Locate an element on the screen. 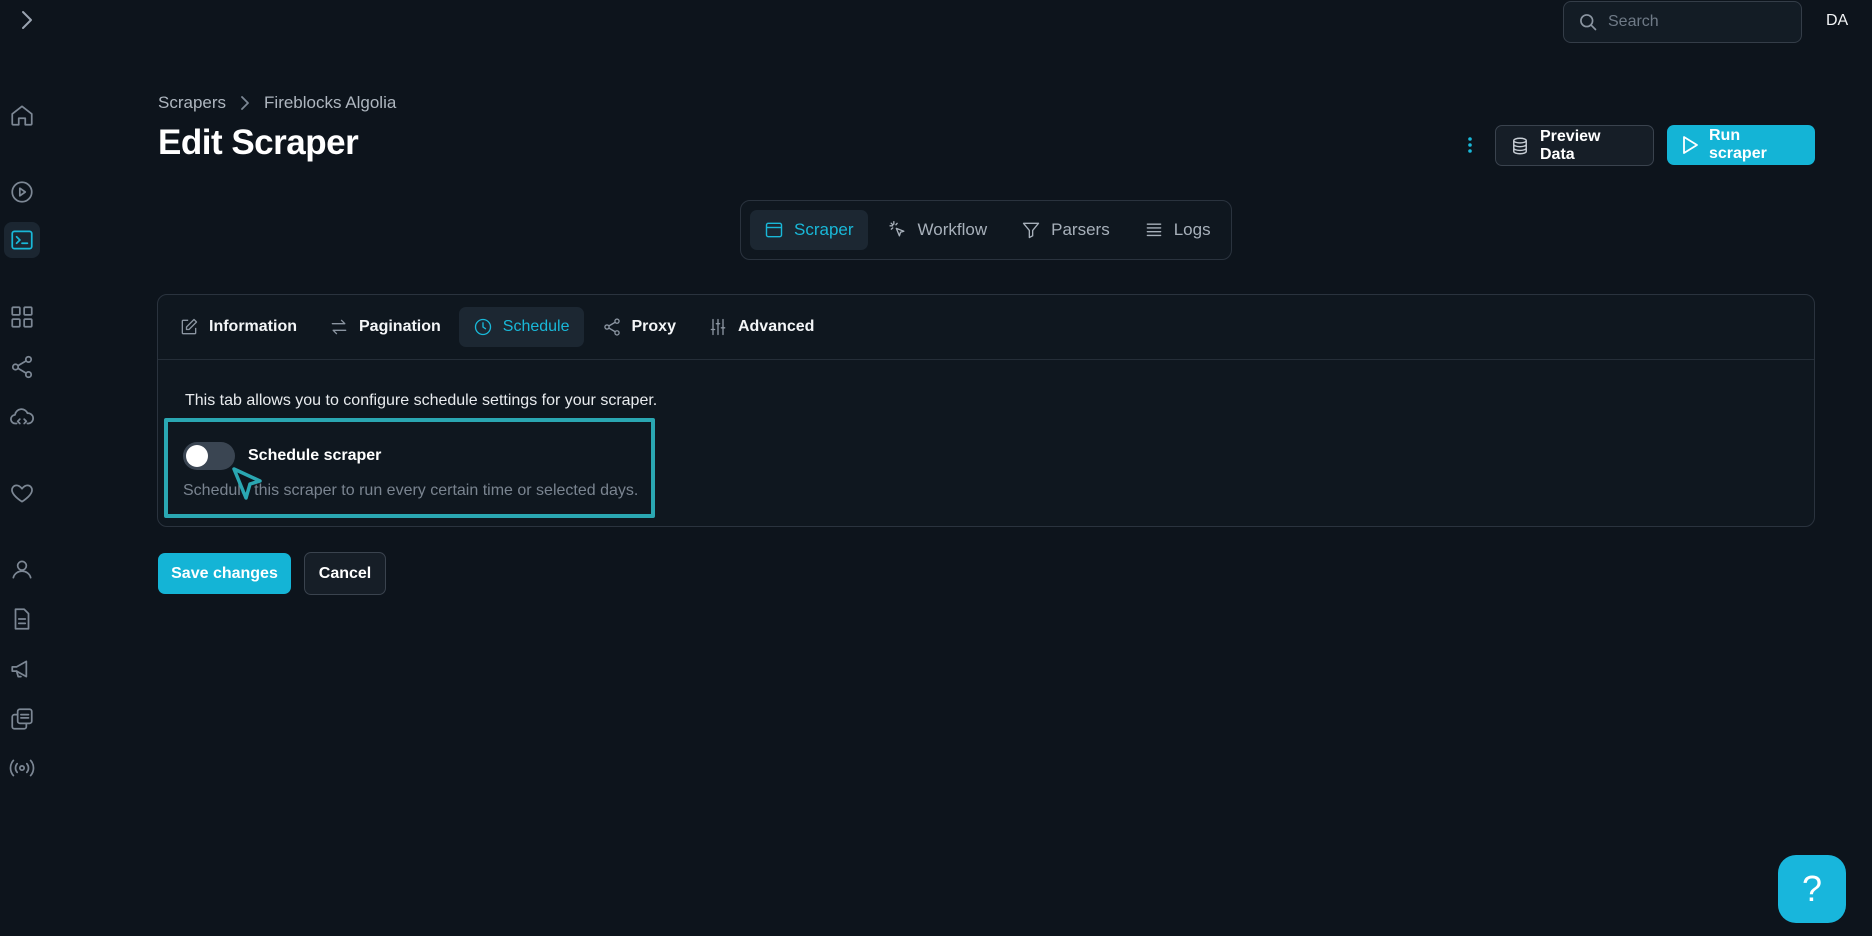 This screenshot has width=1872, height=936. help-button: ? is located at coordinates (1812, 889).